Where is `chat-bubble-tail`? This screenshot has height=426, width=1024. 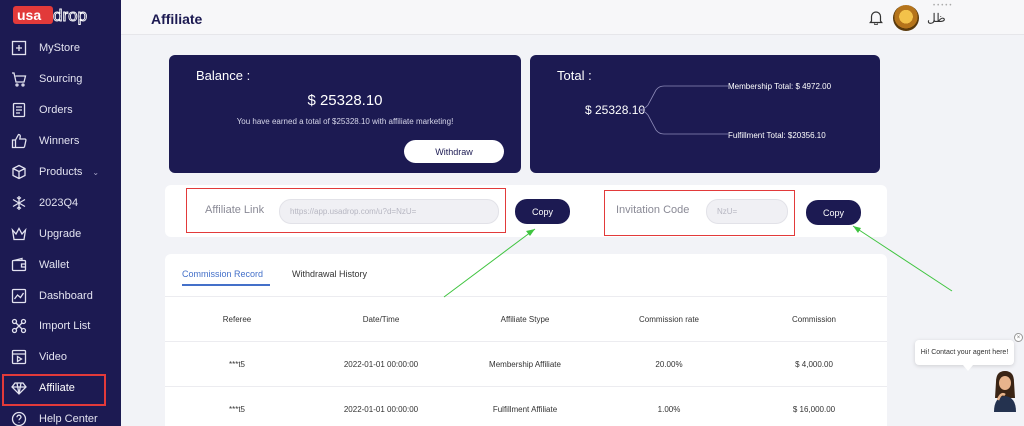 chat-bubble-tail is located at coordinates (968, 368).